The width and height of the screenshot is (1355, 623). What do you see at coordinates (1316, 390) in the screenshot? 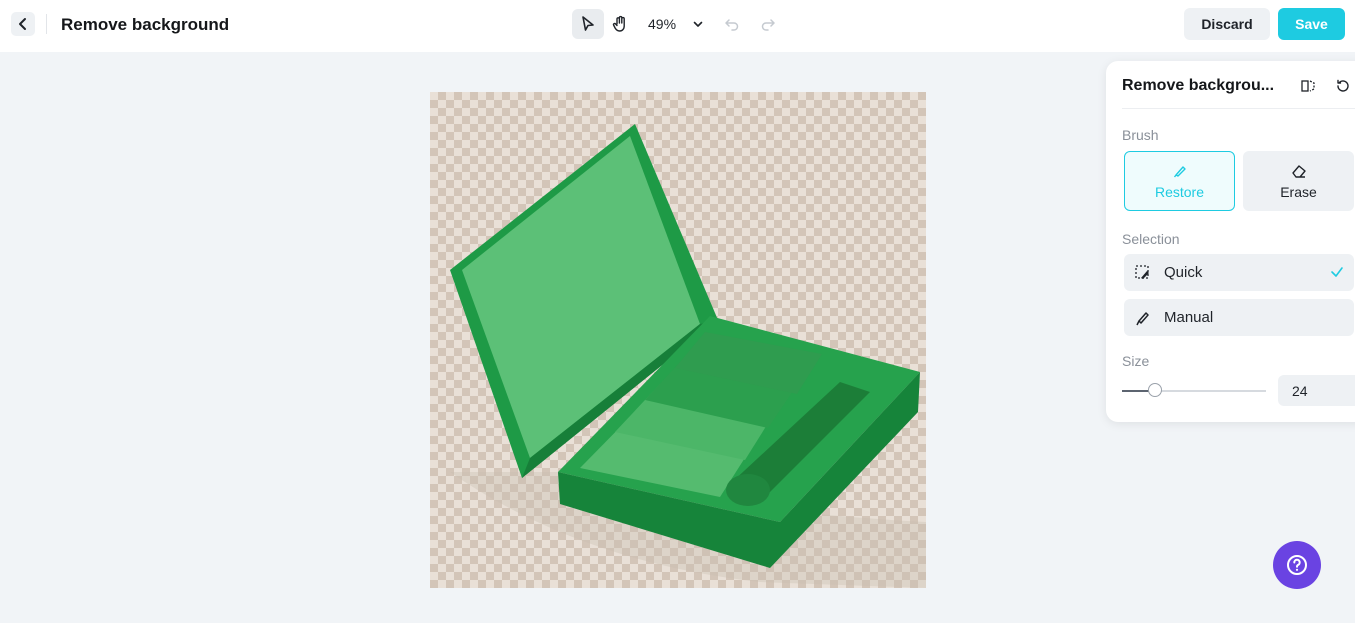
I see `size-input` at bounding box center [1316, 390].